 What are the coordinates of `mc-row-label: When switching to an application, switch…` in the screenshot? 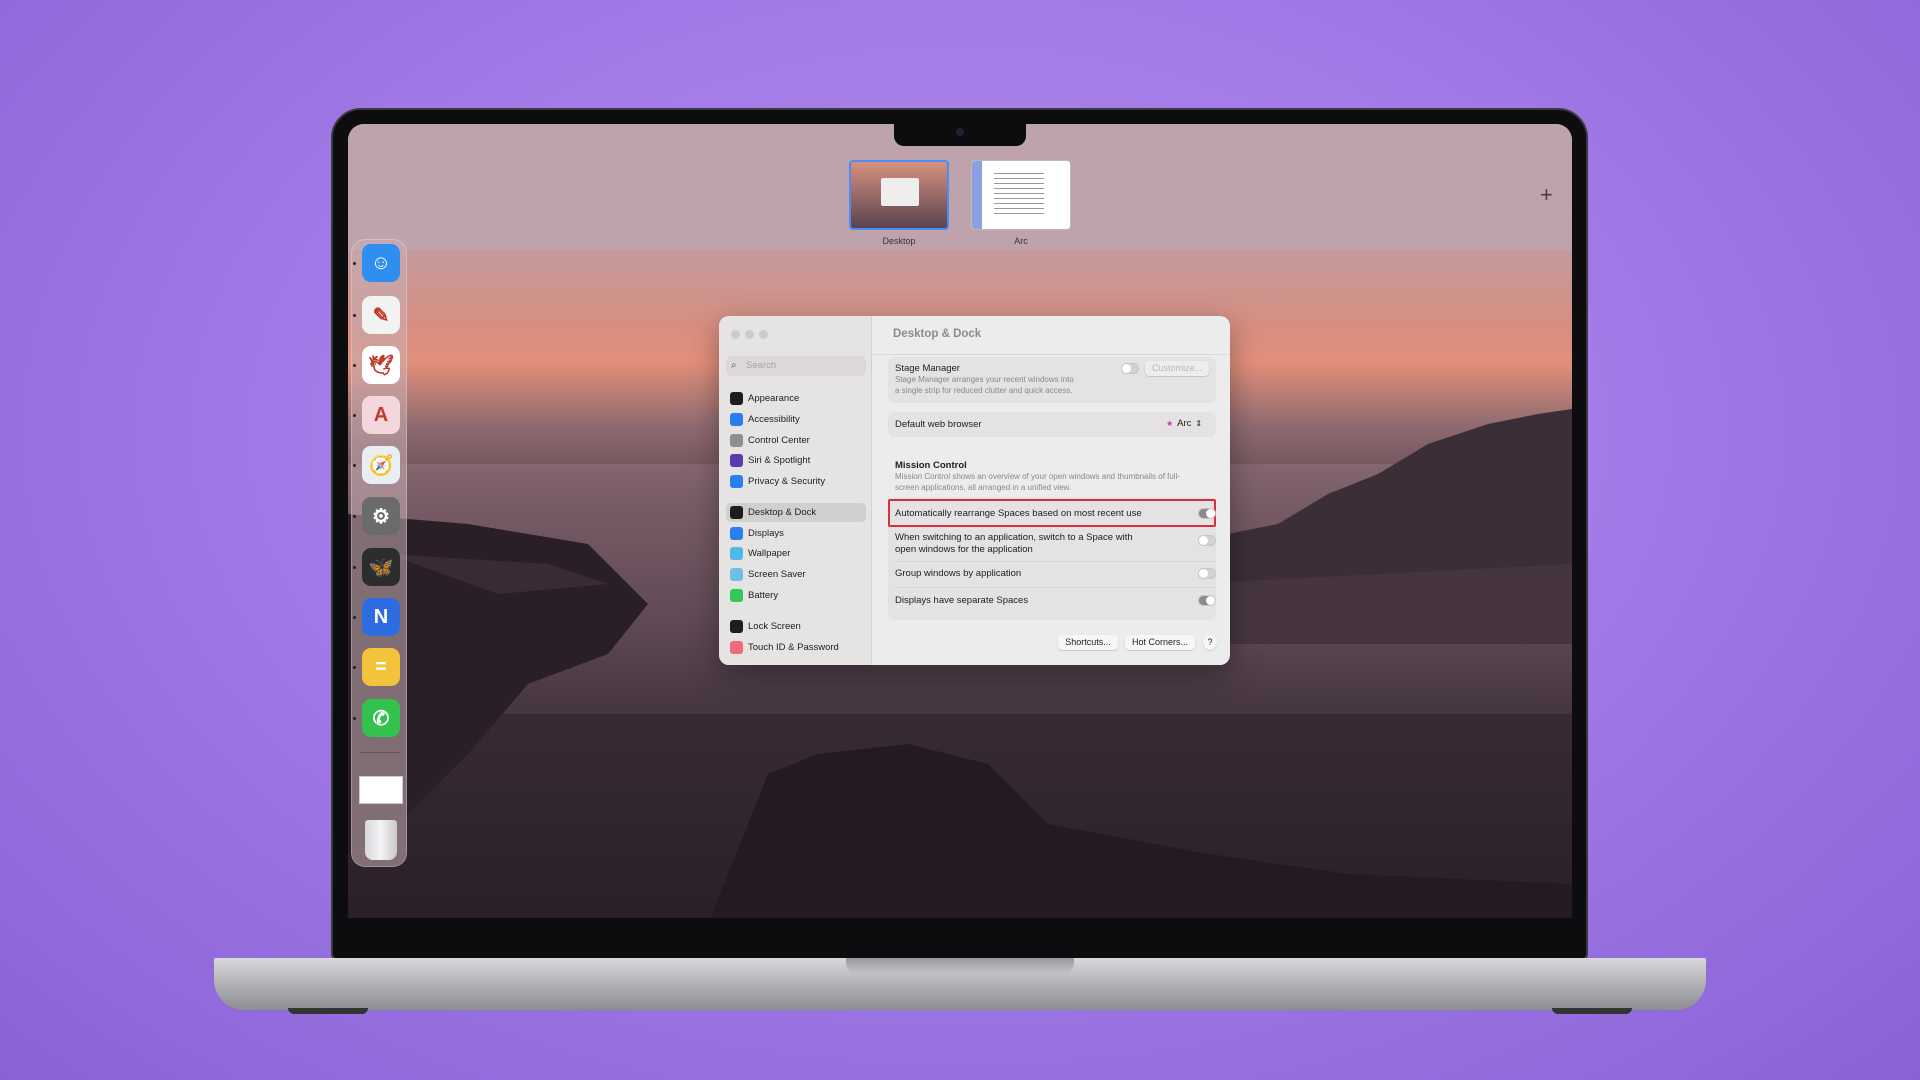 It's located at (1014, 543).